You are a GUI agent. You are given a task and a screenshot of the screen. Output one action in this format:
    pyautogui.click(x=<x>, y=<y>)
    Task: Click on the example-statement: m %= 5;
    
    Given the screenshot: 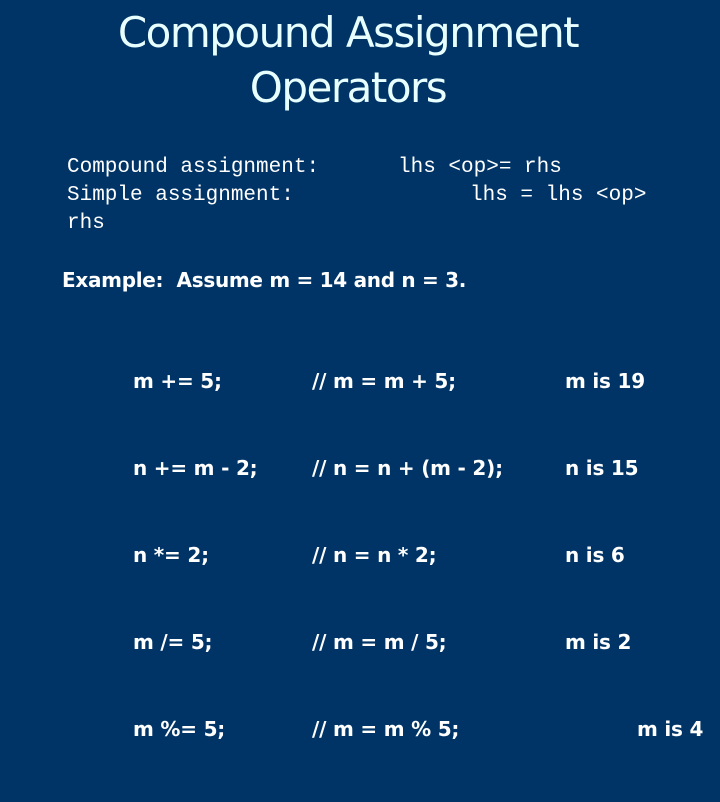 What is the action you would take?
    pyautogui.click(x=179, y=729)
    